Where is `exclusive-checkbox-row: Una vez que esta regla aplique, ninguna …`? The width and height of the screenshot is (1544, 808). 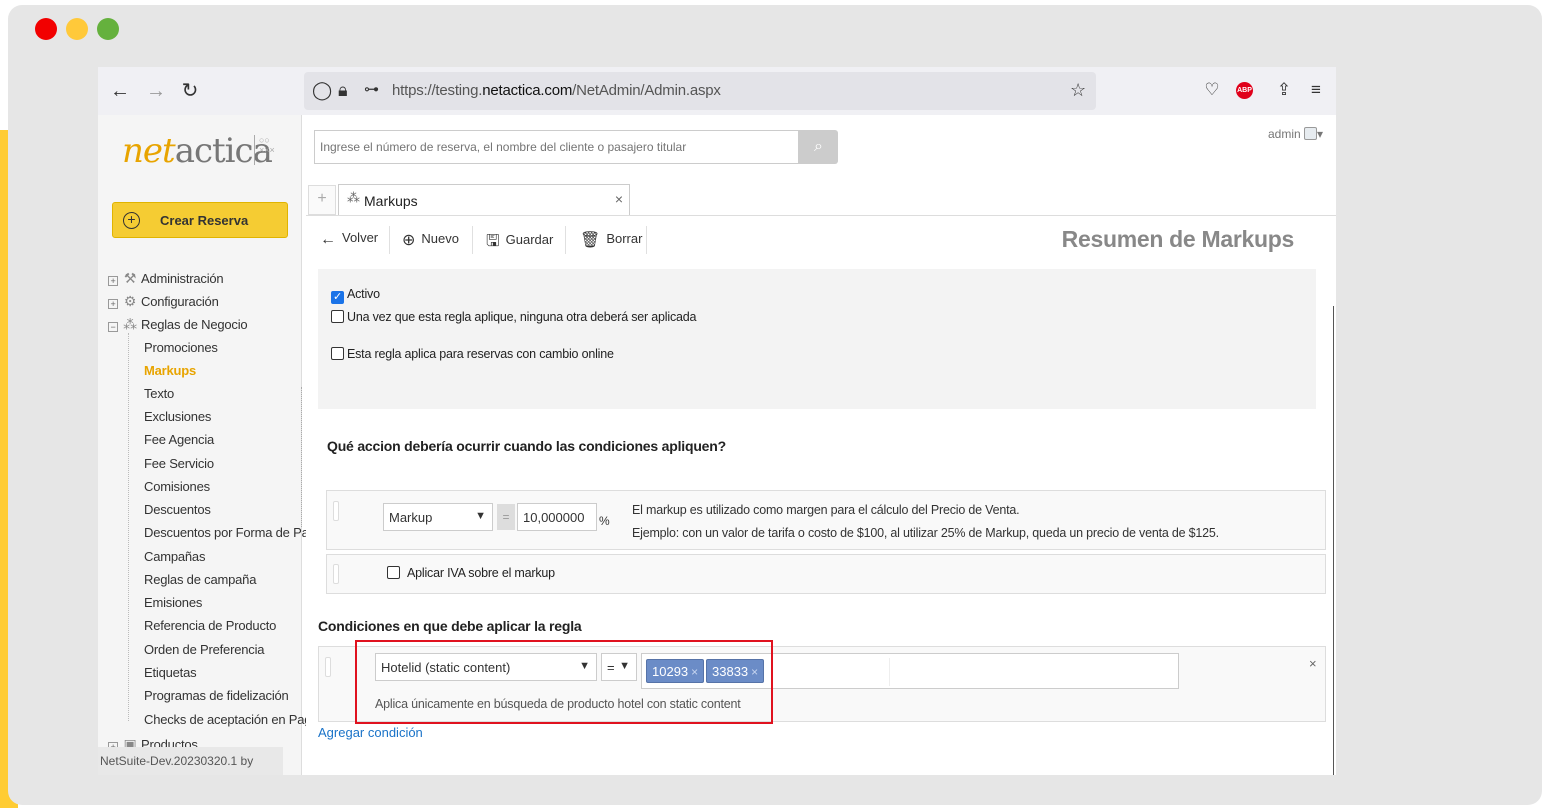 exclusive-checkbox-row: Una vez que esta regla aplique, ninguna … is located at coordinates (513, 317).